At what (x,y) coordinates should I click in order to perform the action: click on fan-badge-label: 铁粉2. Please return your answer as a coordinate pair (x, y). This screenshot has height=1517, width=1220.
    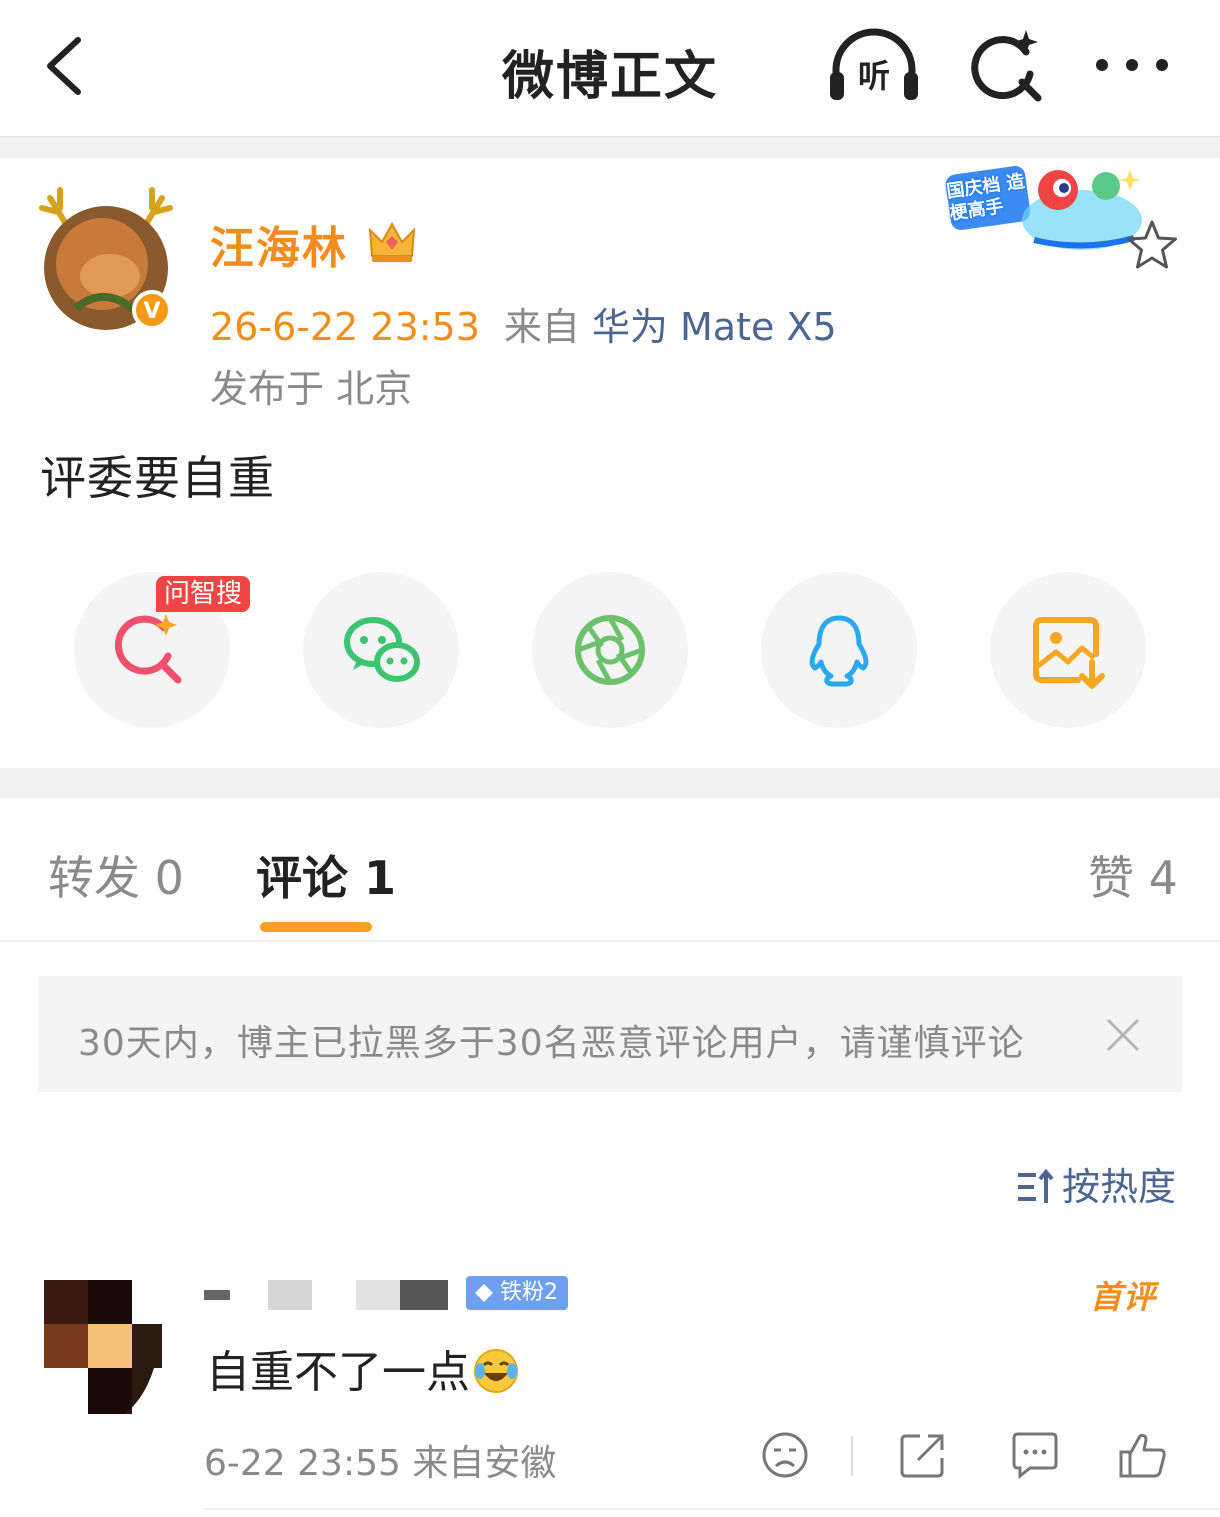
    Looking at the image, I should click on (529, 1292).